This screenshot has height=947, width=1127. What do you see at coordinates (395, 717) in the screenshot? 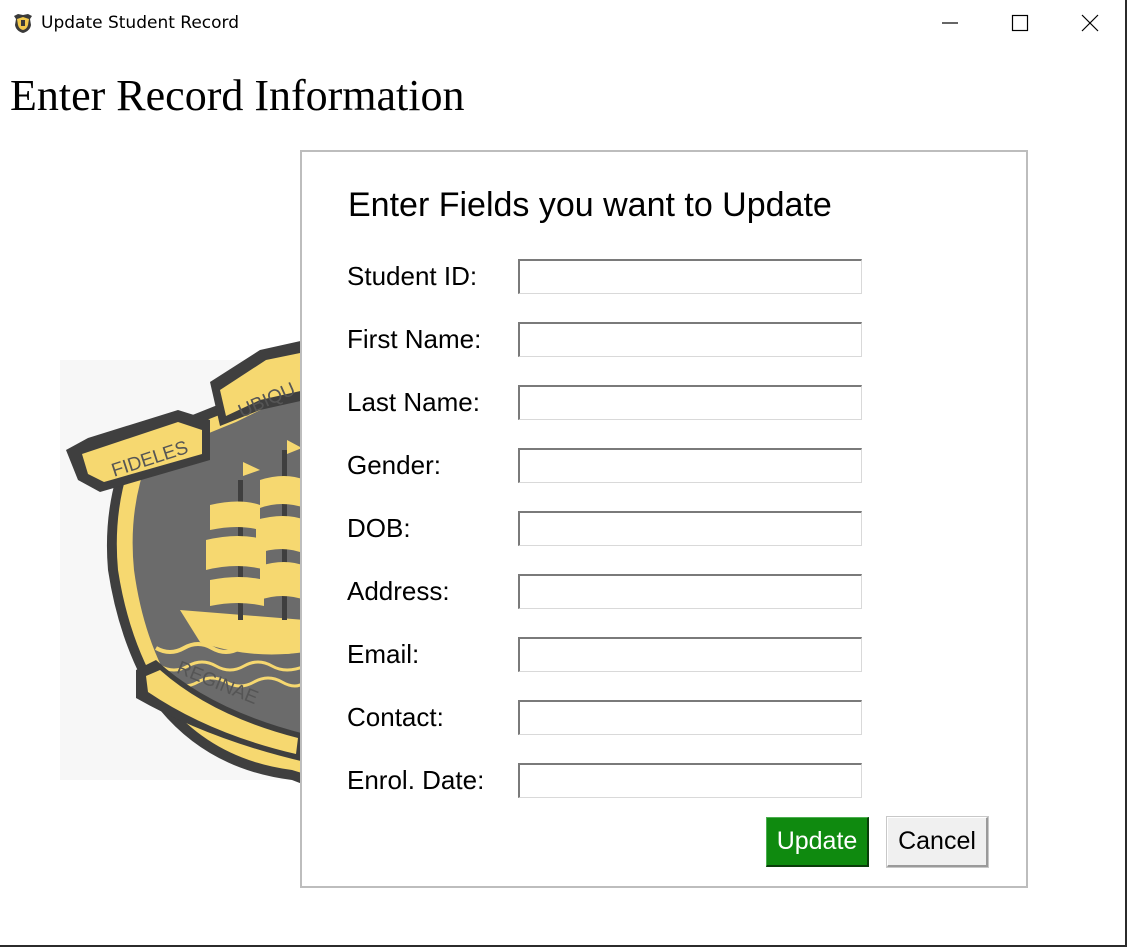
I see `contact-label: Contact:` at bounding box center [395, 717].